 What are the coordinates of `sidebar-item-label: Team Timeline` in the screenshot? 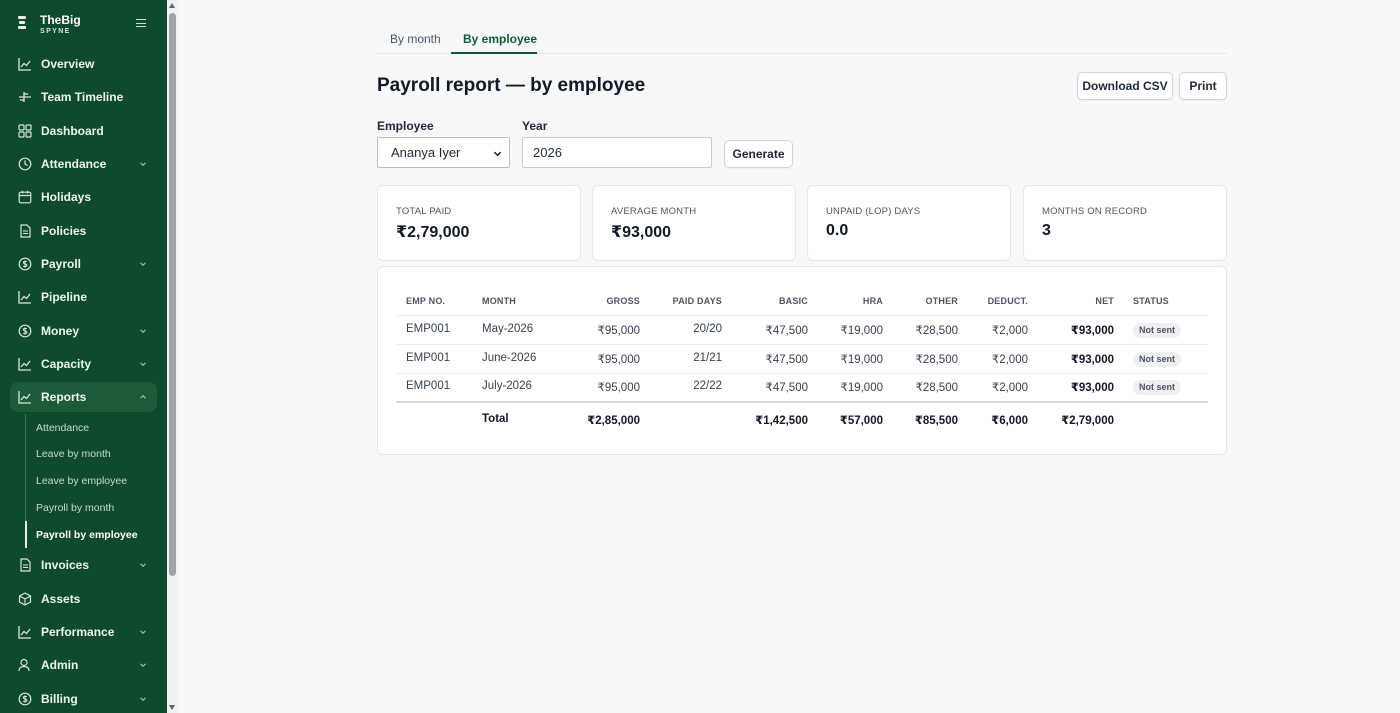 It's located at (82, 97).